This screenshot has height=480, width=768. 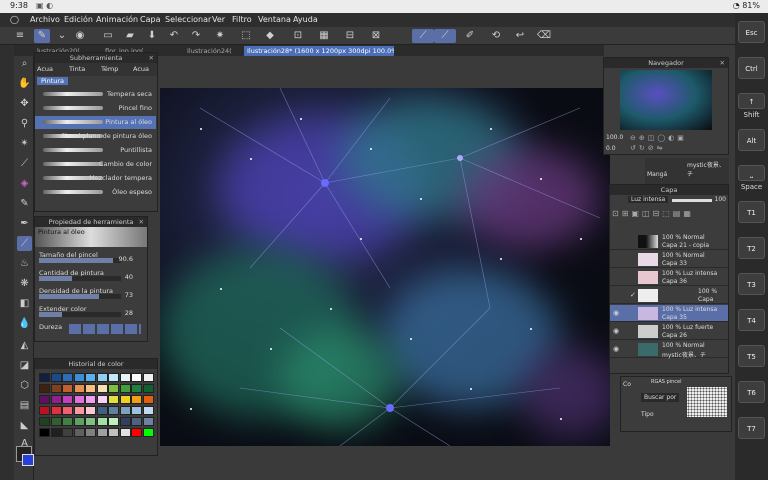 I want to click on menu-animacion: Animación, so click(x=117, y=19).